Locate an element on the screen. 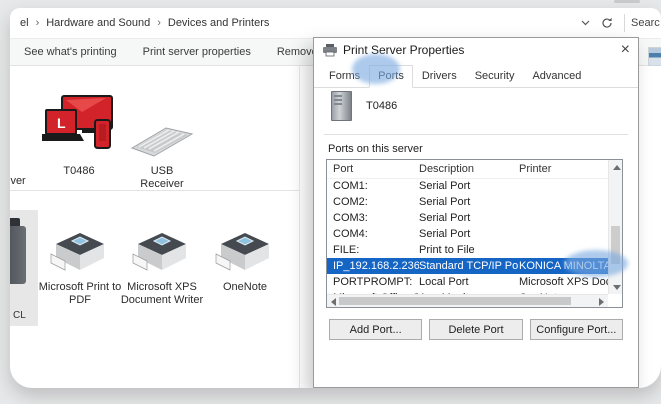  cell-printer: KONICA MINOLTA C28 is located at coordinates (563, 266).